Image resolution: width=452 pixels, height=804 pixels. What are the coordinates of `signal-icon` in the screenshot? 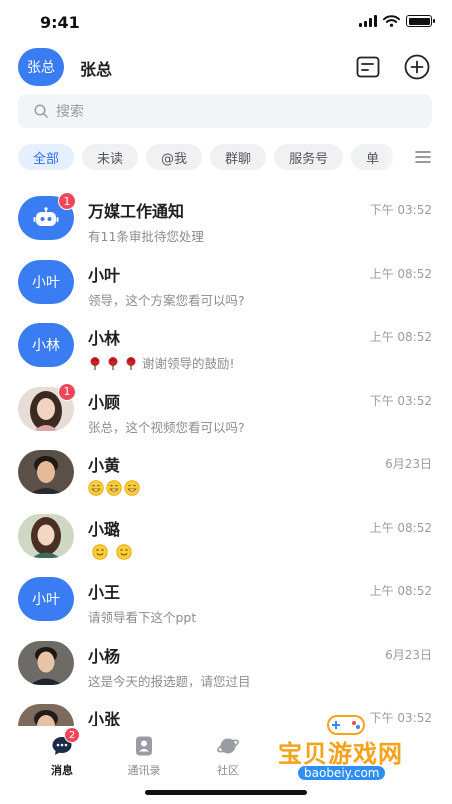 It's located at (368, 21).